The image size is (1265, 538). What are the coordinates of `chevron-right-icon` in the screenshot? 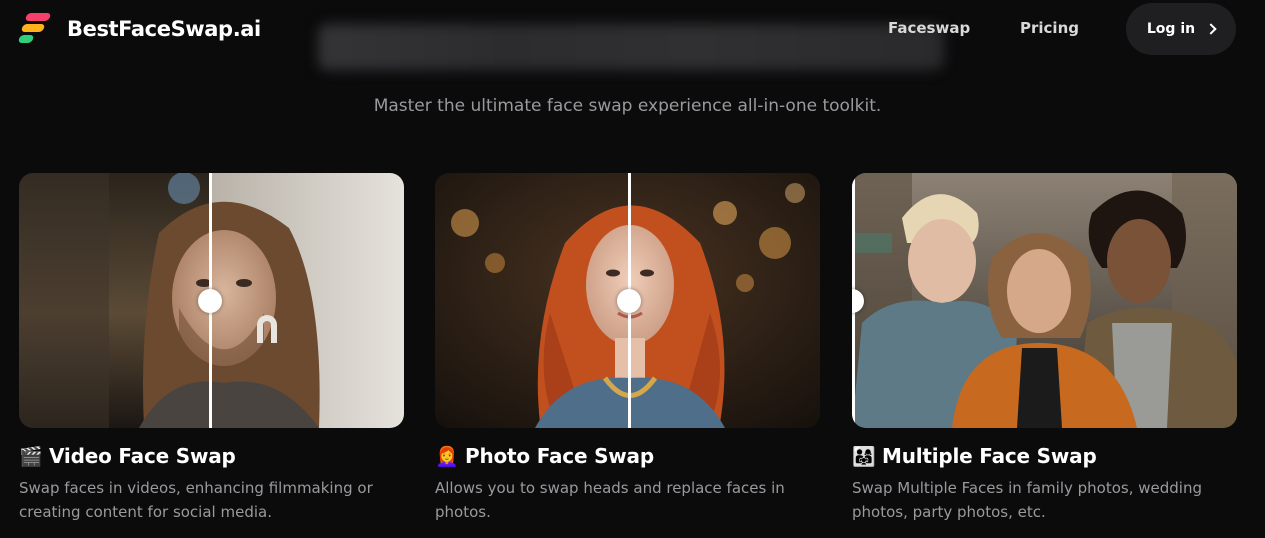 It's located at (1211, 29).